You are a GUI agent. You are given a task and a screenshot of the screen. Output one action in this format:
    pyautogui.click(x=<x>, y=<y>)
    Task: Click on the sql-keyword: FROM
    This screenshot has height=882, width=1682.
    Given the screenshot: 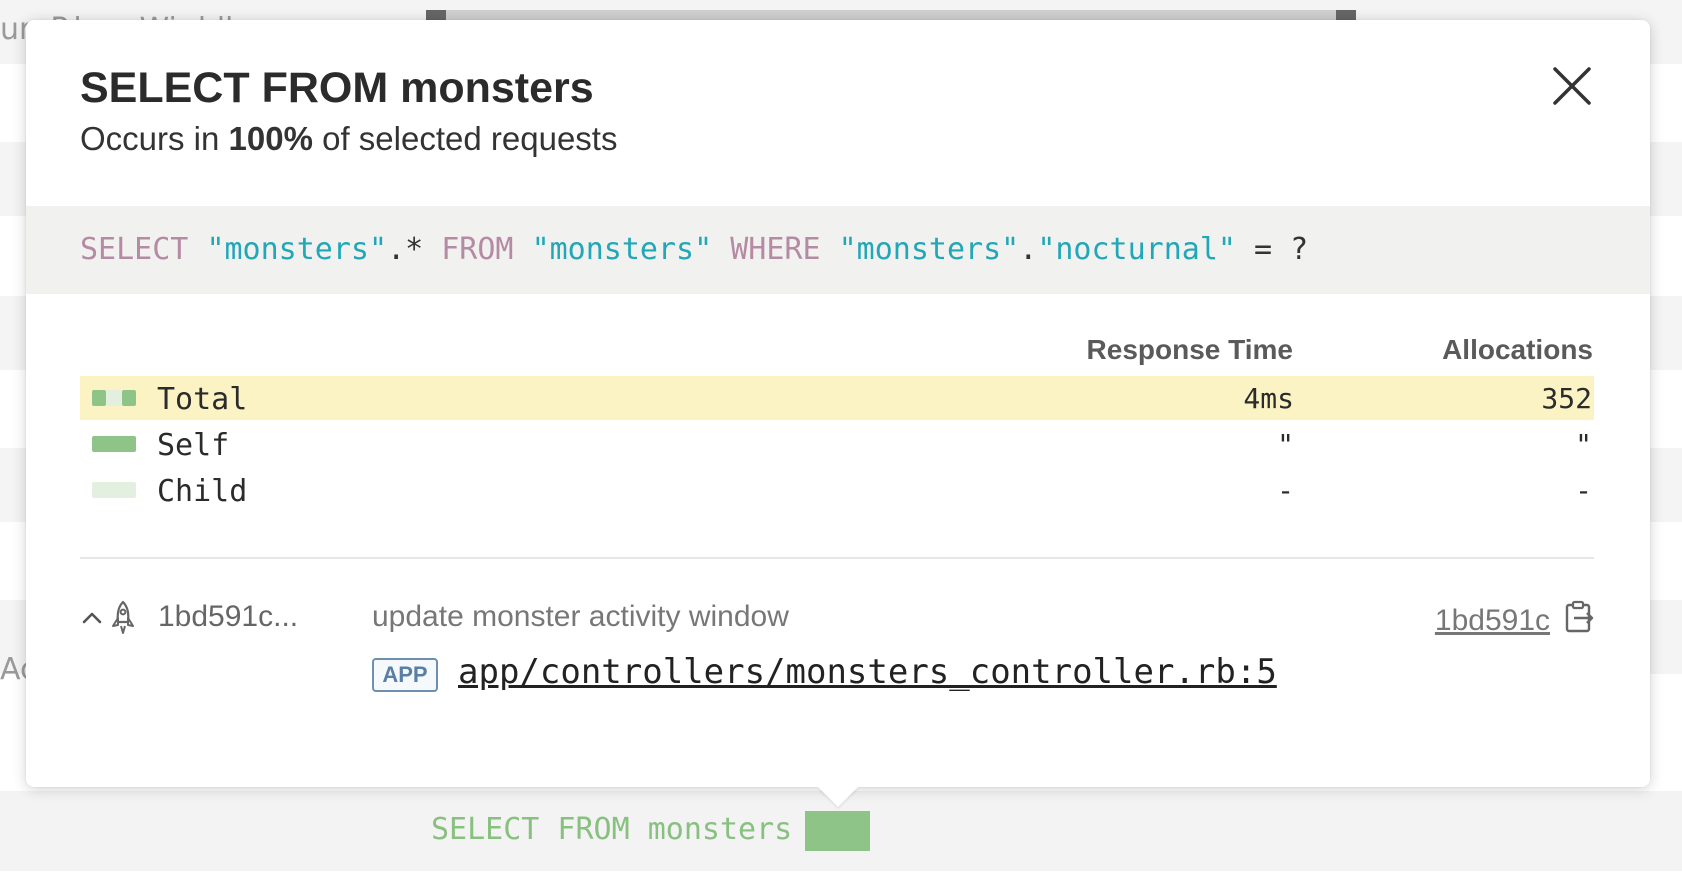 What is the action you would take?
    pyautogui.click(x=477, y=249)
    